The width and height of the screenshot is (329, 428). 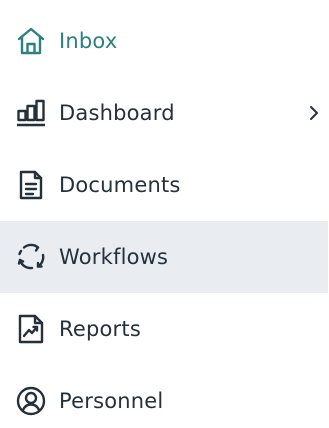 What do you see at coordinates (31, 401) in the screenshot?
I see `user-circle-icon` at bounding box center [31, 401].